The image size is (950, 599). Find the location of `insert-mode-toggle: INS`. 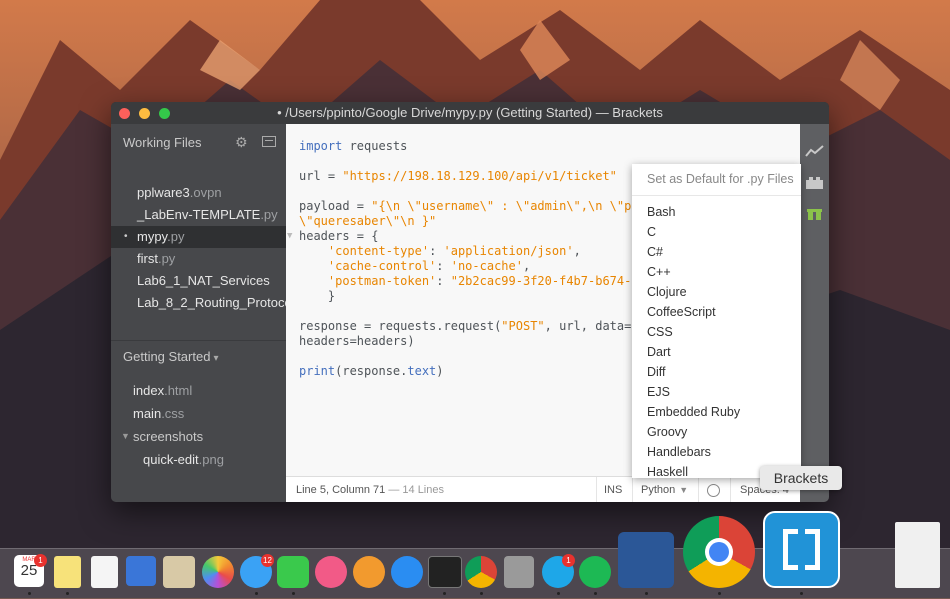

insert-mode-toggle: INS is located at coordinates (613, 489).